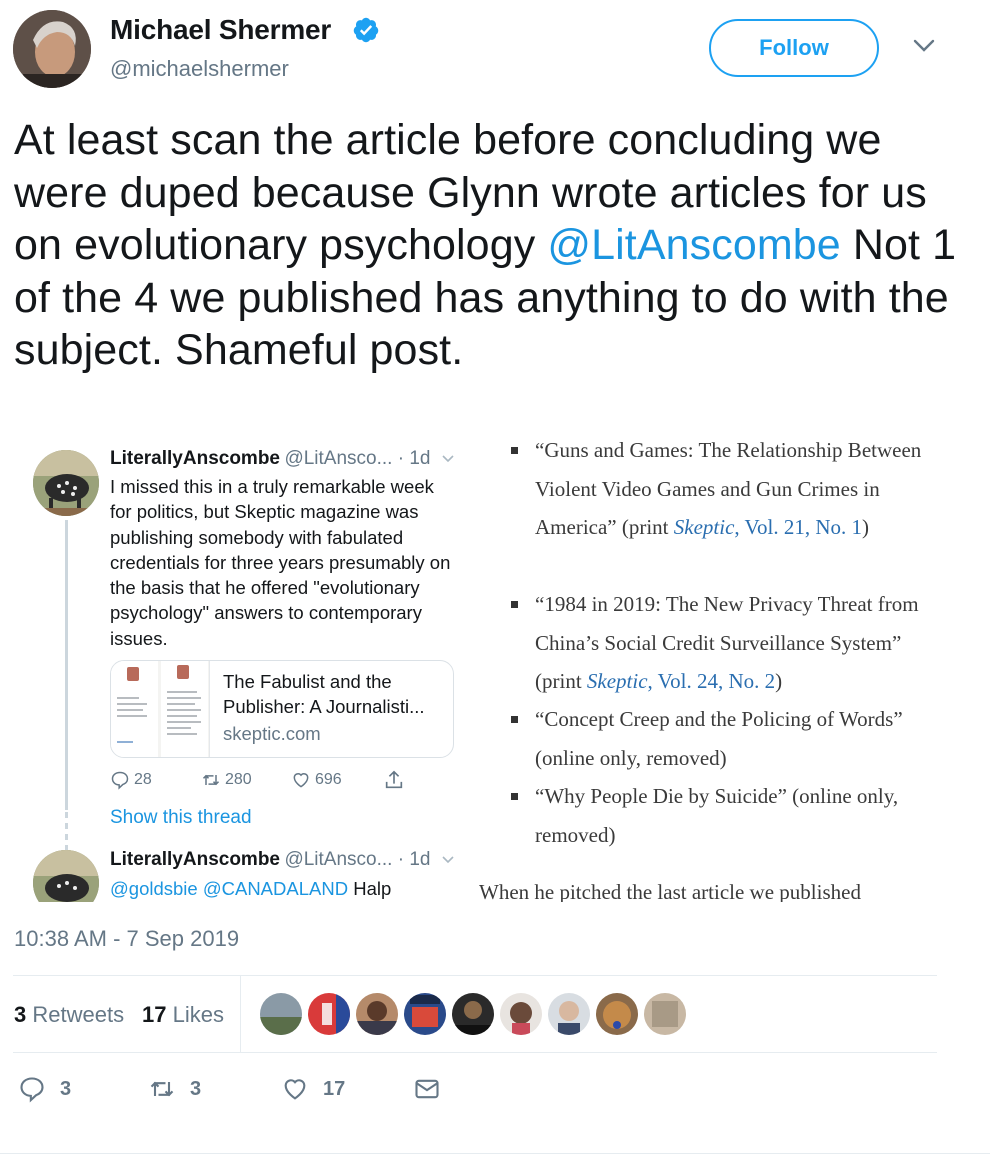 The width and height of the screenshot is (990, 1156). I want to click on envelope-icon, so click(427, 1089).